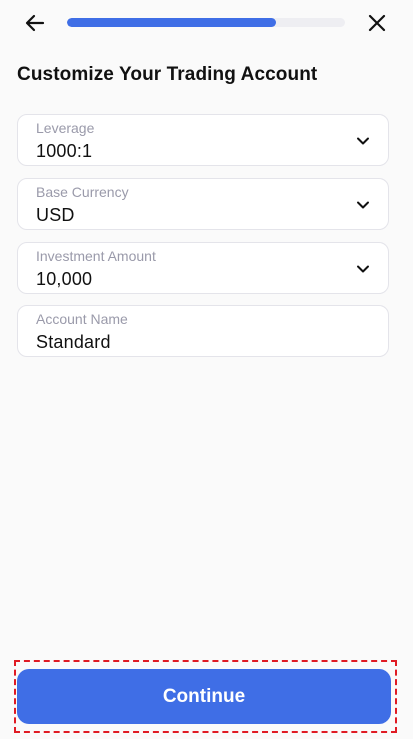 Image resolution: width=413 pixels, height=739 pixels. I want to click on progress-bar, so click(206, 22).